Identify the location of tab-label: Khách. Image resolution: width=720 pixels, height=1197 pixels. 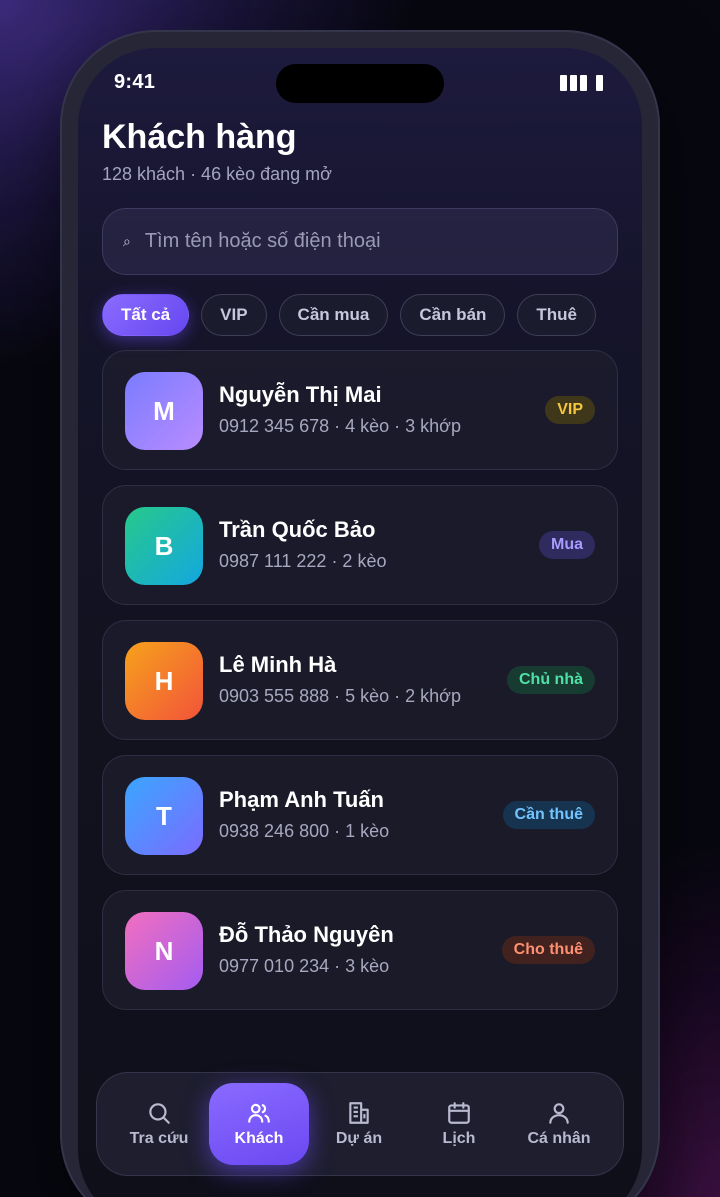
(259, 1138).